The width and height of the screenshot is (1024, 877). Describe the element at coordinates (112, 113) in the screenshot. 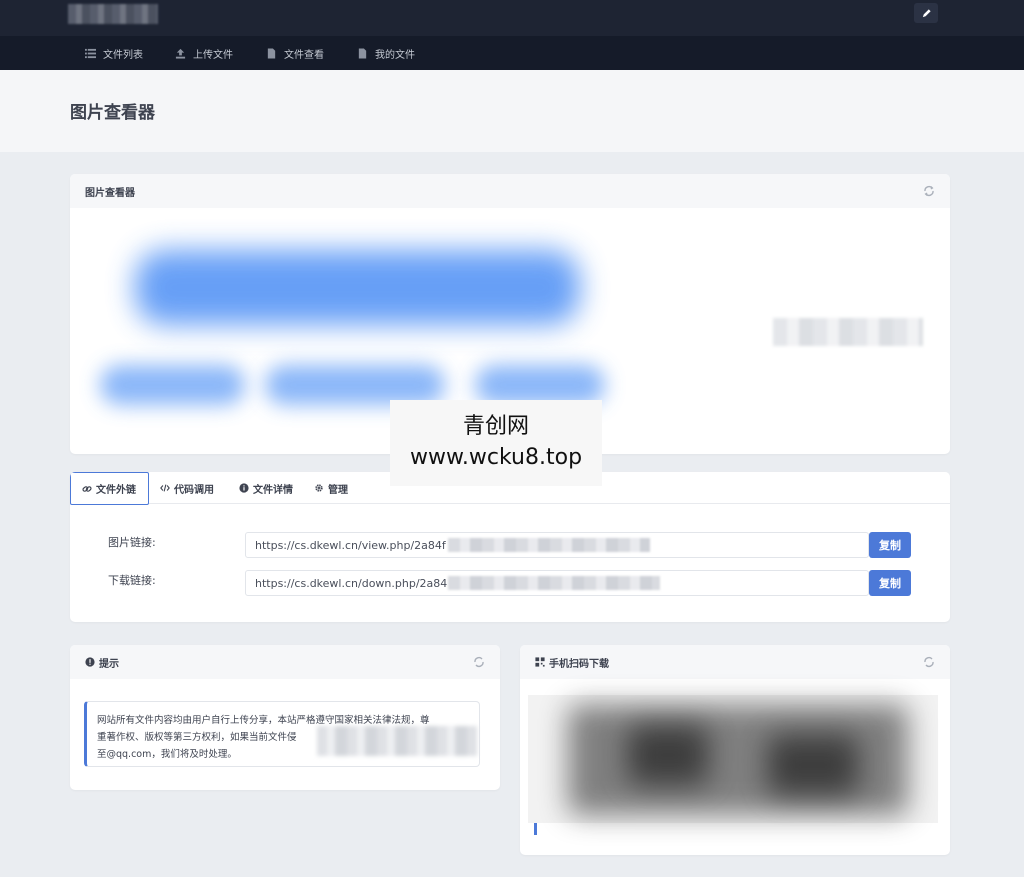

I see `page-title: 图片查看器` at that location.